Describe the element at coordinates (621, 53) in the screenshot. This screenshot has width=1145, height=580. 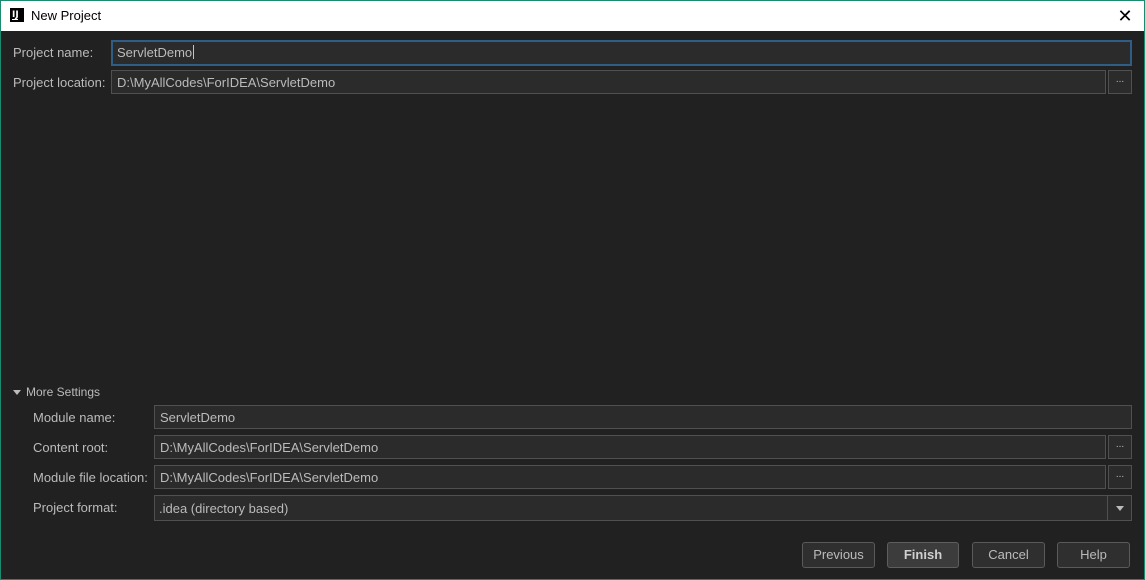
I see `project-name-input: ServletDemo` at that location.